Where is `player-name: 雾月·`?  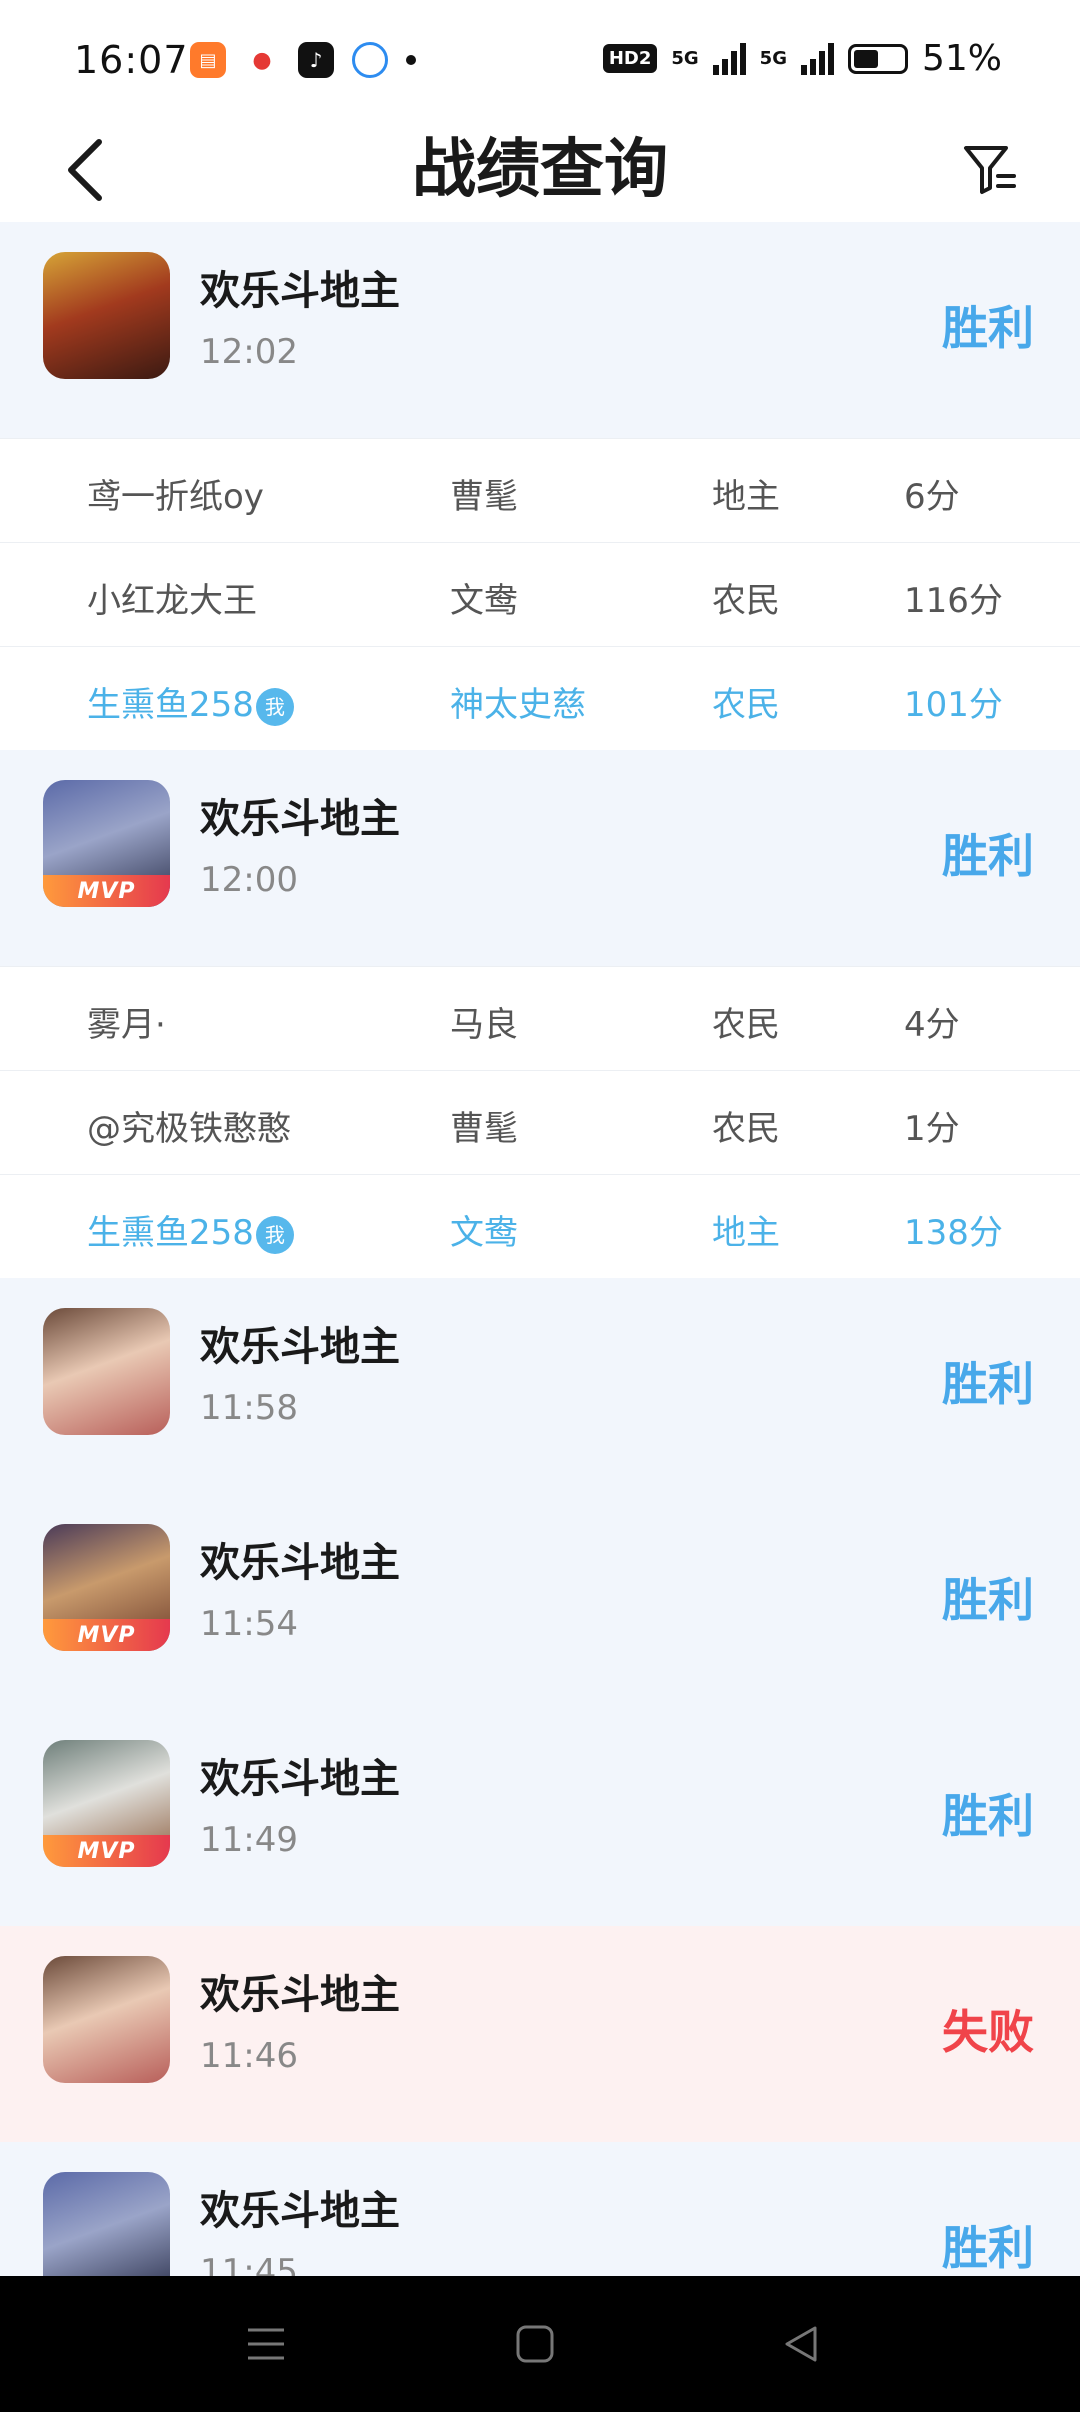
player-name: 雾月· is located at coordinates (126, 1021).